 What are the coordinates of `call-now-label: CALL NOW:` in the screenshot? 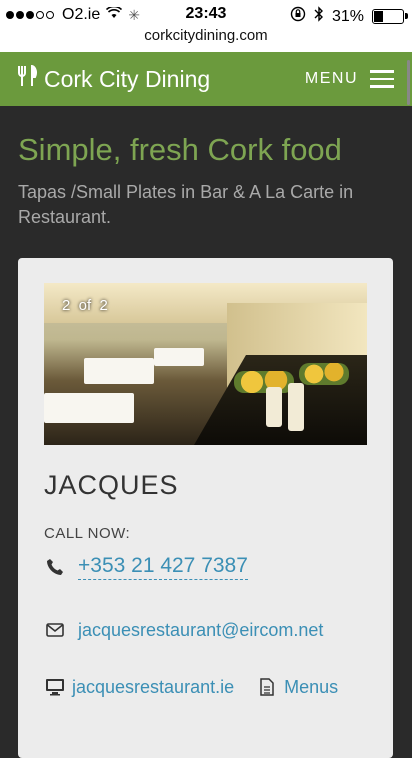 It's located at (87, 533).